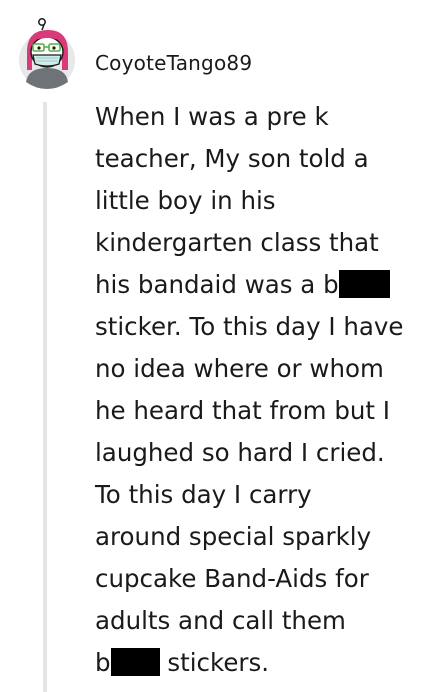 The width and height of the screenshot is (436, 692). I want to click on comment-line-with-redaction: his bandaid was a b, so click(263, 285).